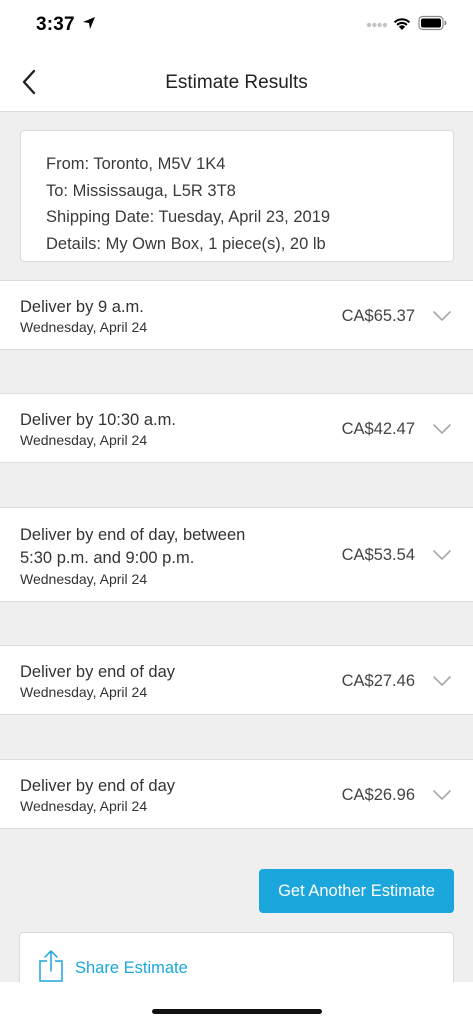 Image resolution: width=473 pixels, height=1024 pixels. What do you see at coordinates (432, 23) in the screenshot?
I see `battery-icon` at bounding box center [432, 23].